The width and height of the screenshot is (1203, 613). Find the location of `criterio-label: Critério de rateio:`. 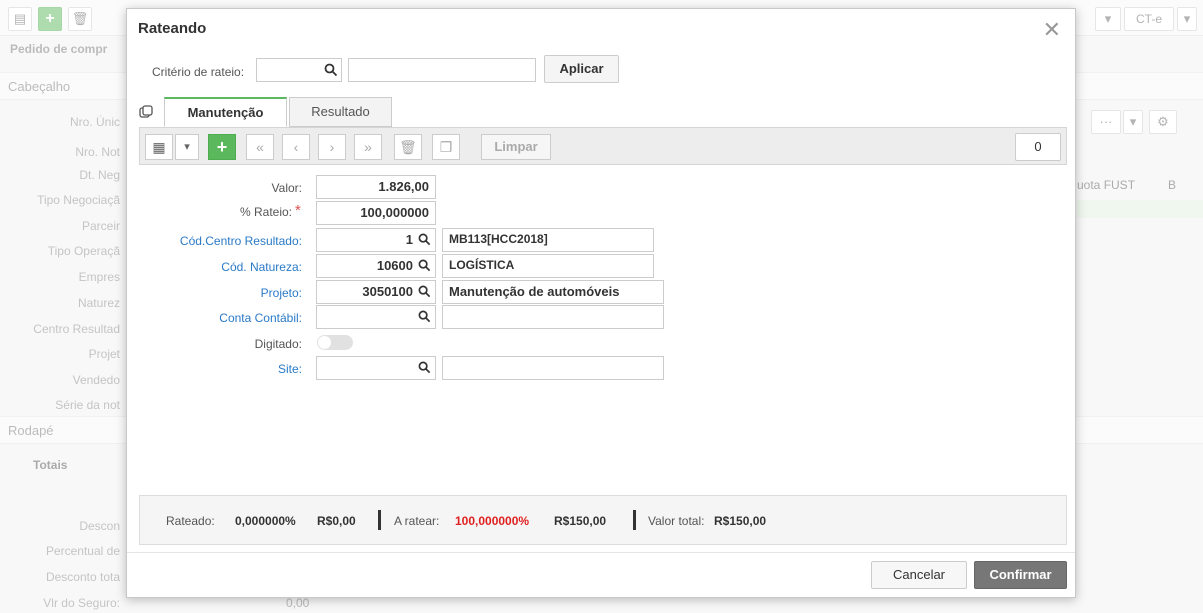

criterio-label: Critério de rateio: is located at coordinates (198, 72).